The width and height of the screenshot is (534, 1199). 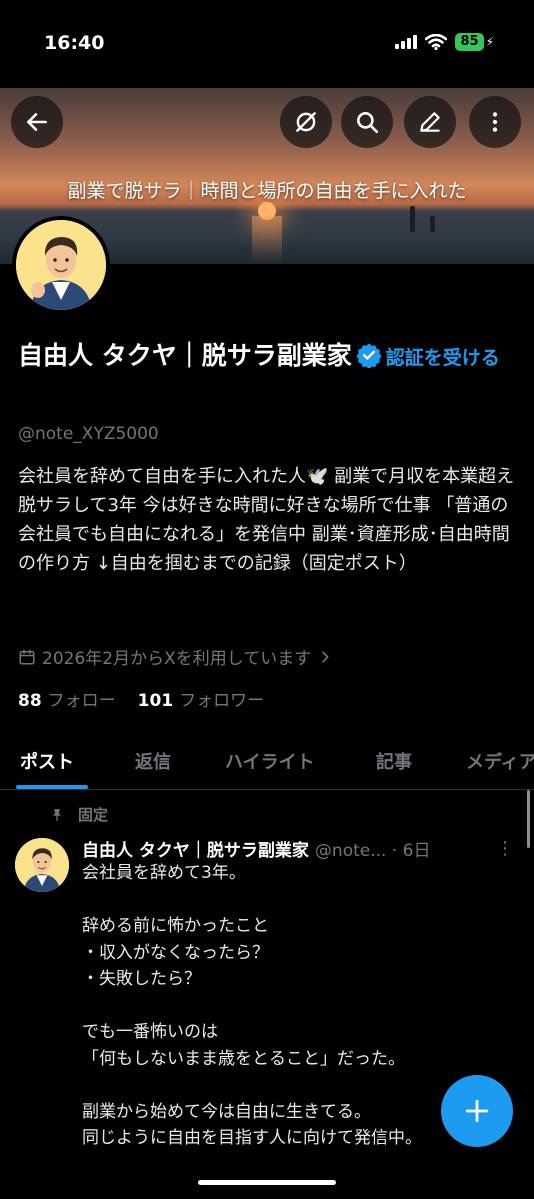 I want to click on tab-highlights: ハイライト, so click(x=270, y=761).